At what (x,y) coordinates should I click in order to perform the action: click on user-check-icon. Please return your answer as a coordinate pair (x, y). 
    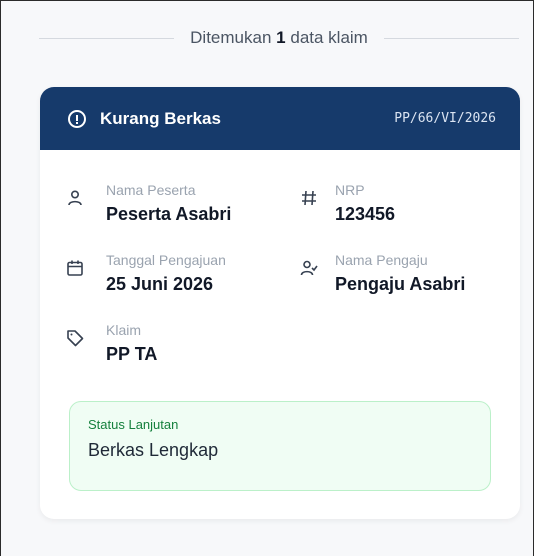
    Looking at the image, I should click on (309, 268).